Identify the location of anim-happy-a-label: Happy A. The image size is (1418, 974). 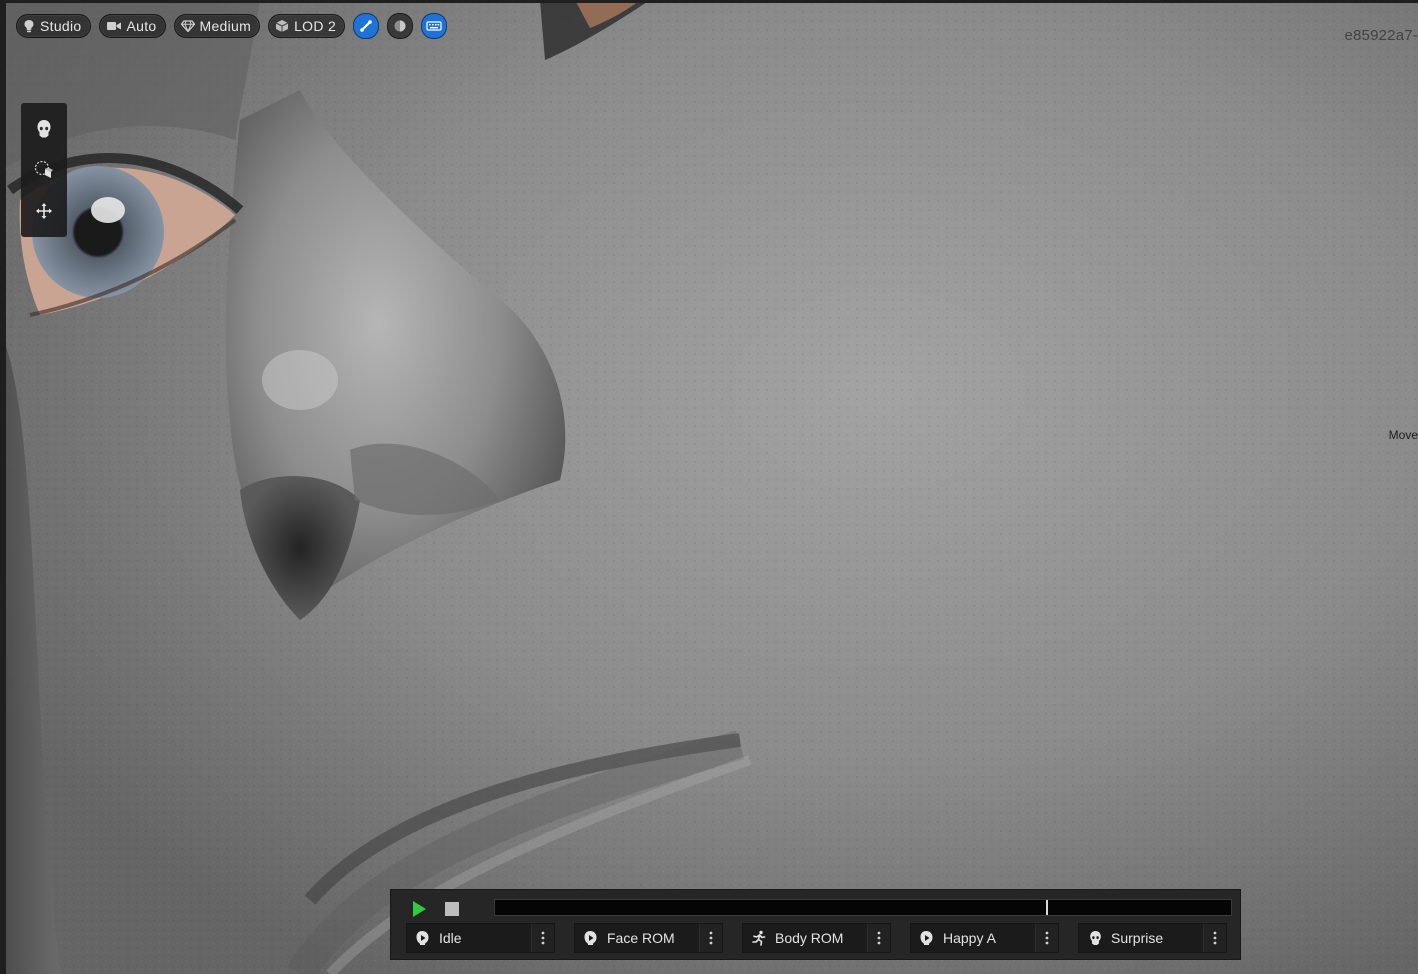
(969, 938).